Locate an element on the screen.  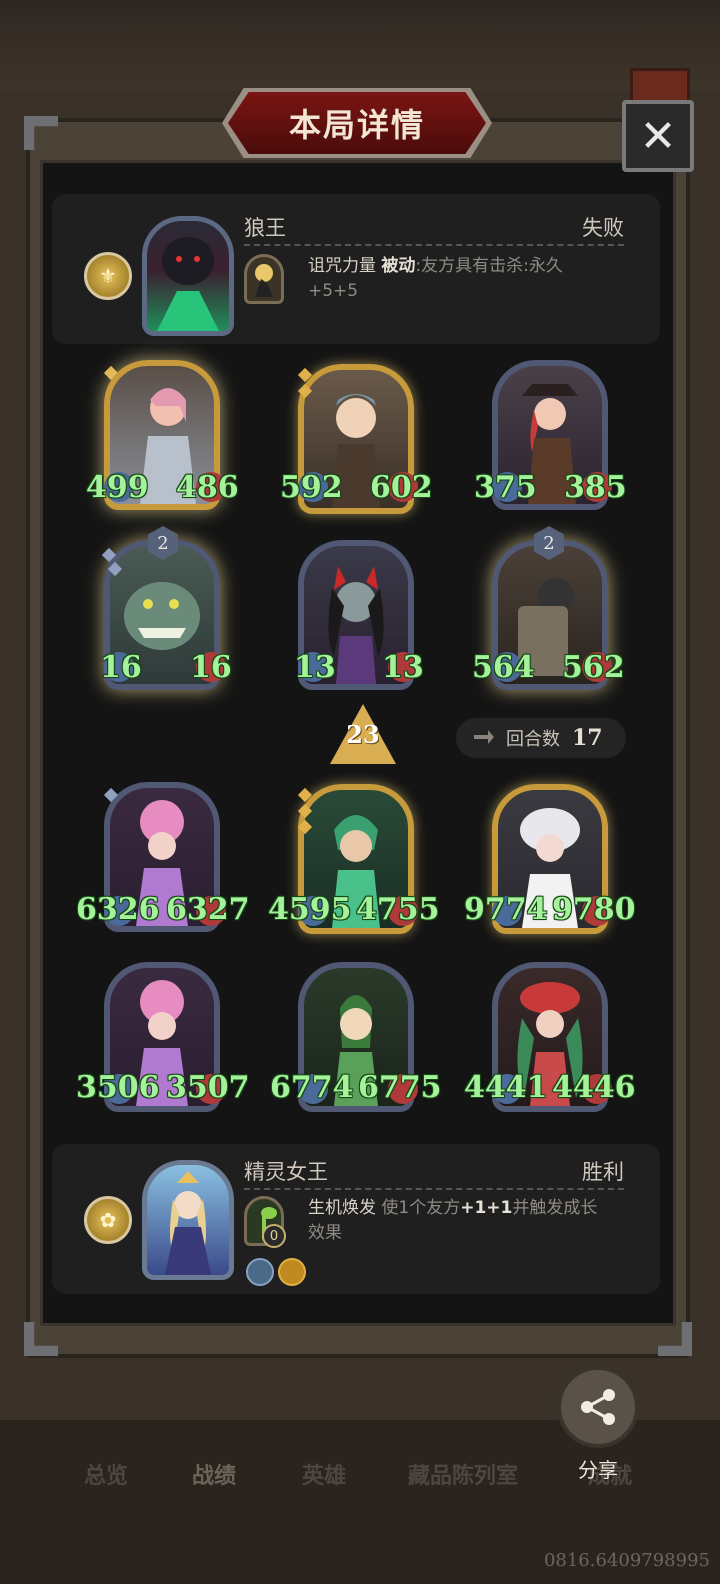
curse-power-skill-icon is located at coordinates (264, 279).